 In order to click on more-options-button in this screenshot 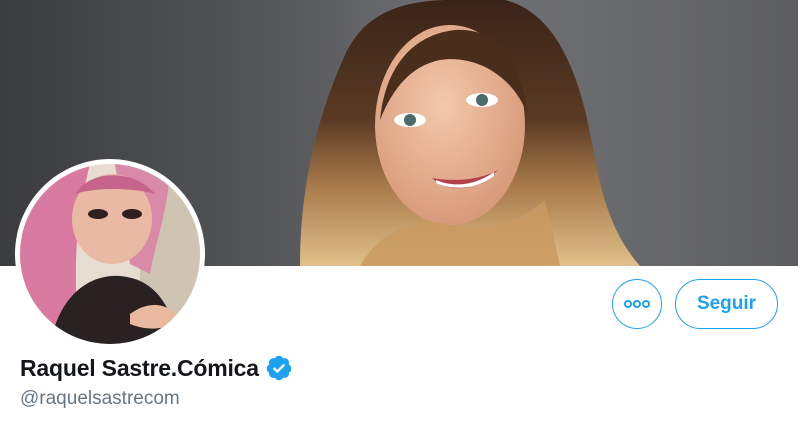, I will do `click(637, 304)`.